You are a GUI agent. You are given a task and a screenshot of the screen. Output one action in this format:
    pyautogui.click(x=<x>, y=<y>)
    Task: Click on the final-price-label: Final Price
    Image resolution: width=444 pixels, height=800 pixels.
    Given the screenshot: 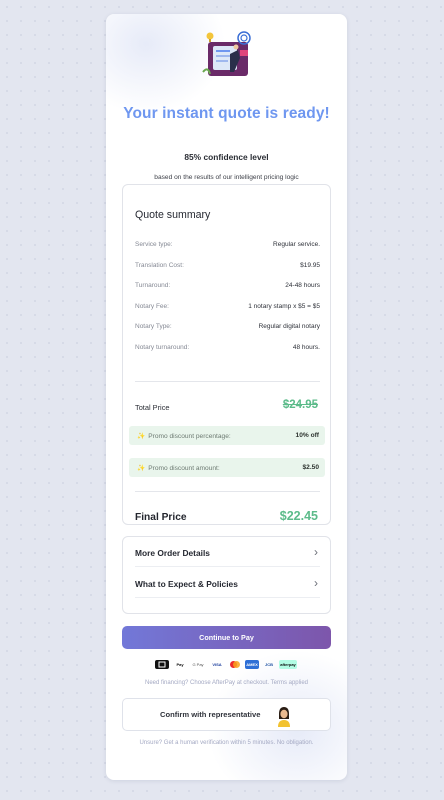 What is the action you would take?
    pyautogui.click(x=161, y=517)
    